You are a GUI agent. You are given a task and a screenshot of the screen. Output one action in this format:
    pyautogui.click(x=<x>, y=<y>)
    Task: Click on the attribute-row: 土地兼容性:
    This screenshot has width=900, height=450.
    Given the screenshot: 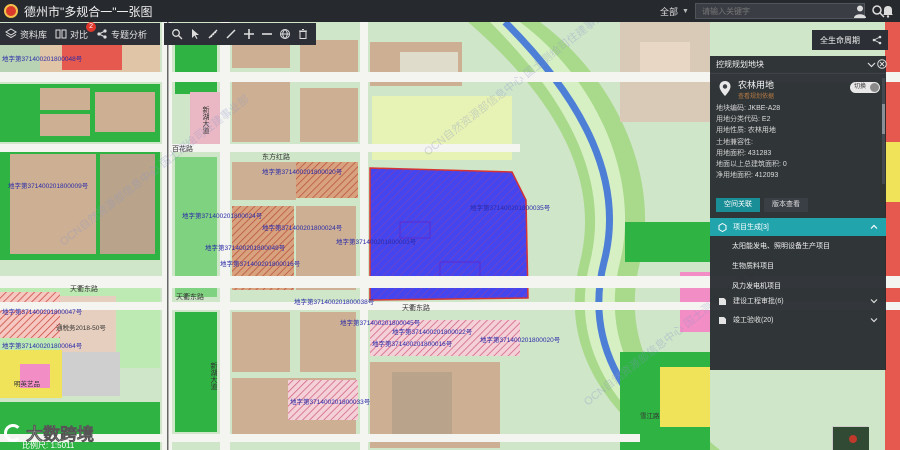 What is the action you would take?
    pyautogui.click(x=751, y=142)
    